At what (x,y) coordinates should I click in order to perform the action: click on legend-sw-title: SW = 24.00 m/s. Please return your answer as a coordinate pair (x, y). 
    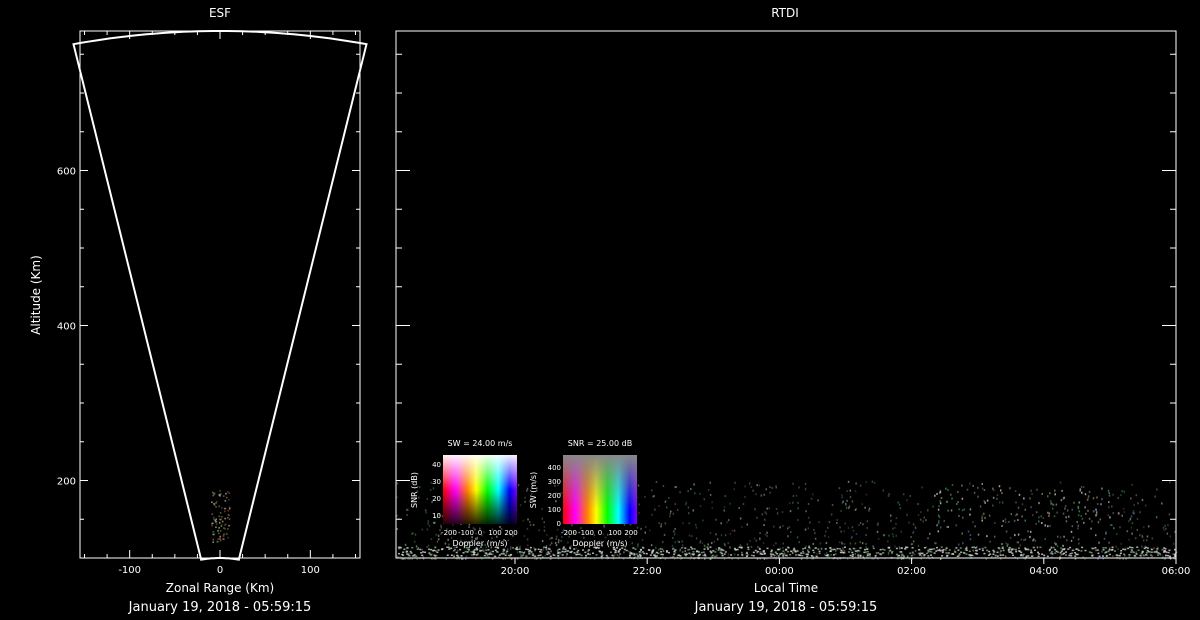
    Looking at the image, I should click on (480, 443).